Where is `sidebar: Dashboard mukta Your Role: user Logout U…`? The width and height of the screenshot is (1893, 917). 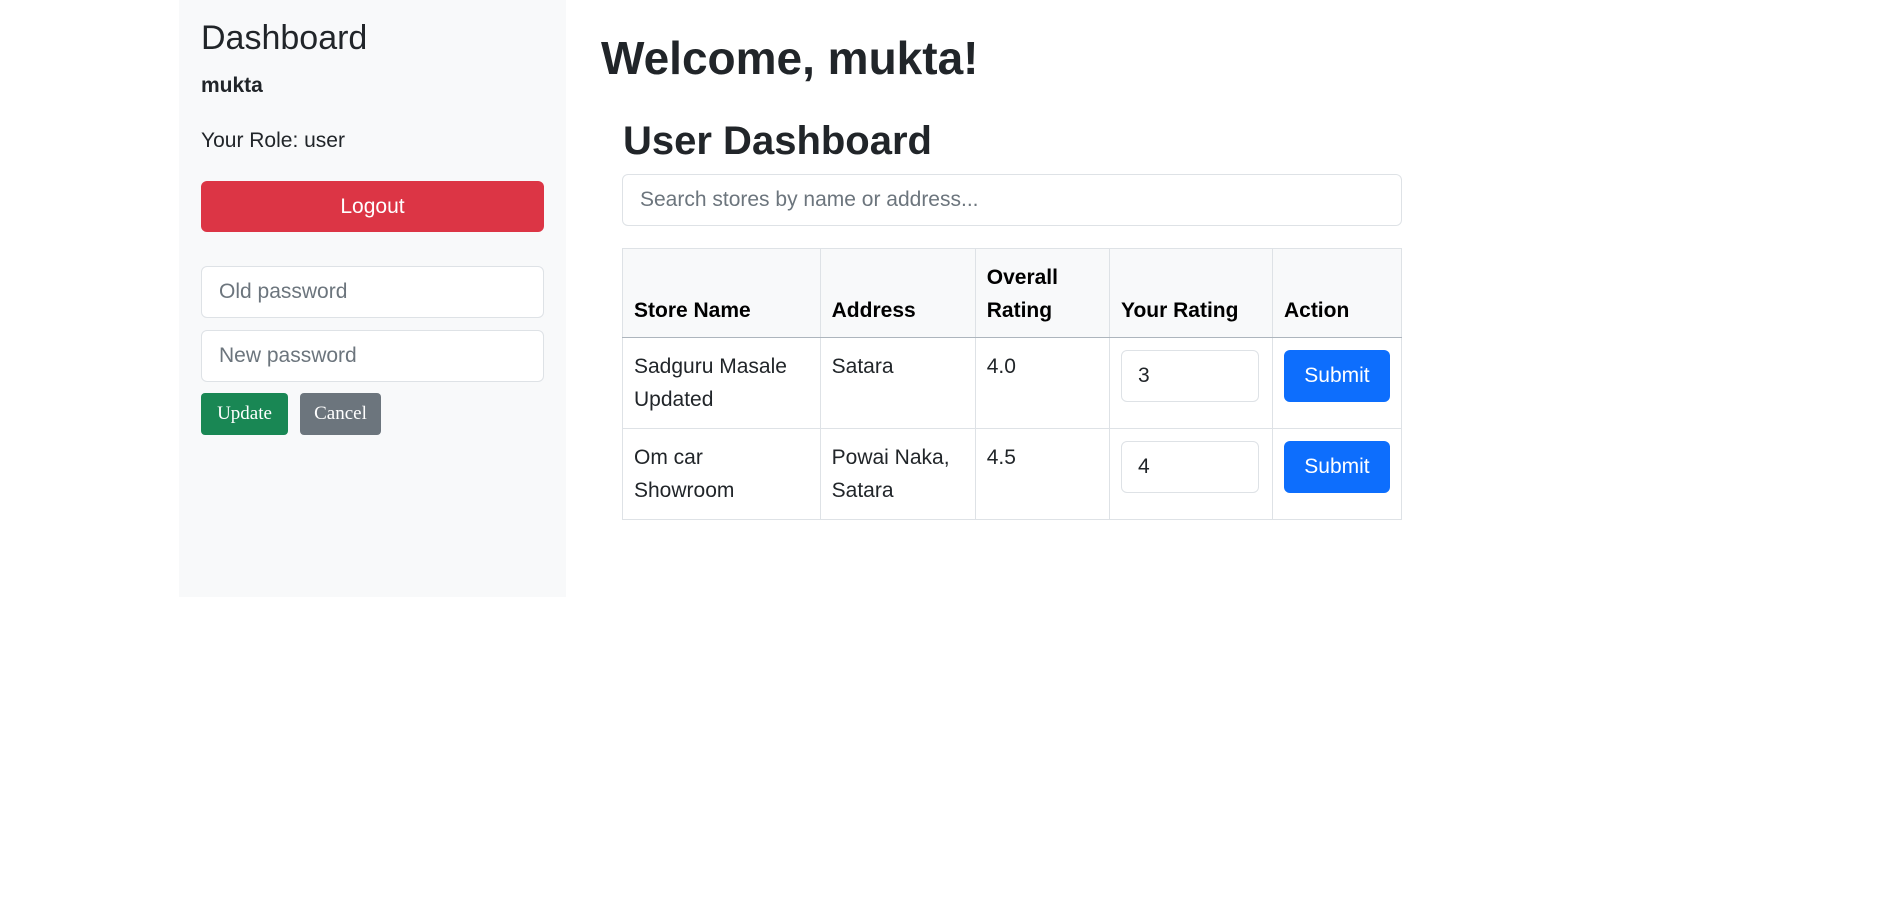 sidebar: Dashboard mukta Your Role: user Logout U… is located at coordinates (372, 298).